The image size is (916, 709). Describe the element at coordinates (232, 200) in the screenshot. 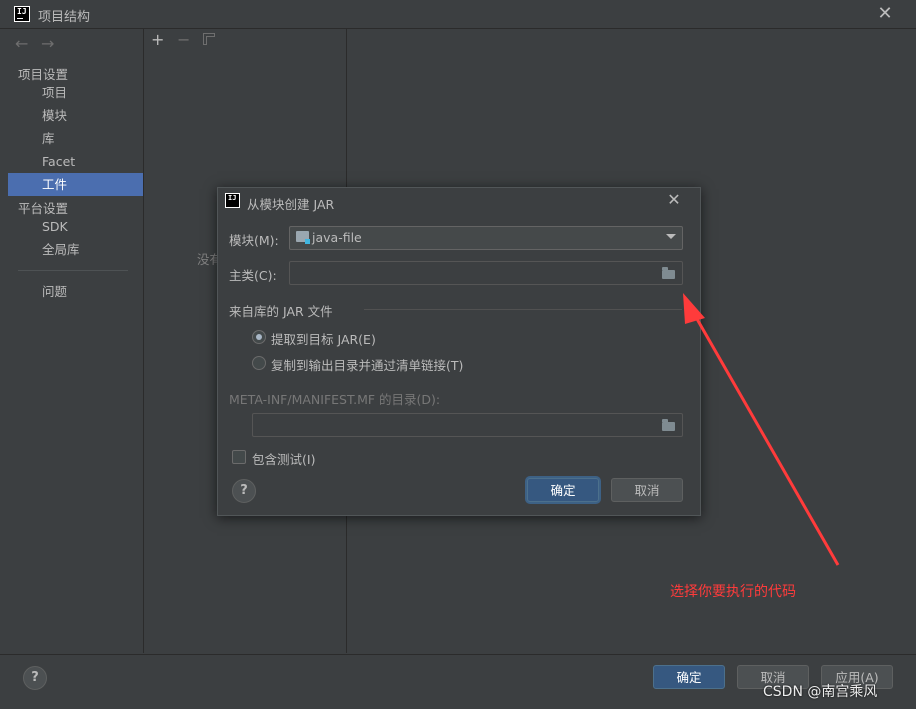

I see `dialog-intellij-logo-icon: IJ` at that location.